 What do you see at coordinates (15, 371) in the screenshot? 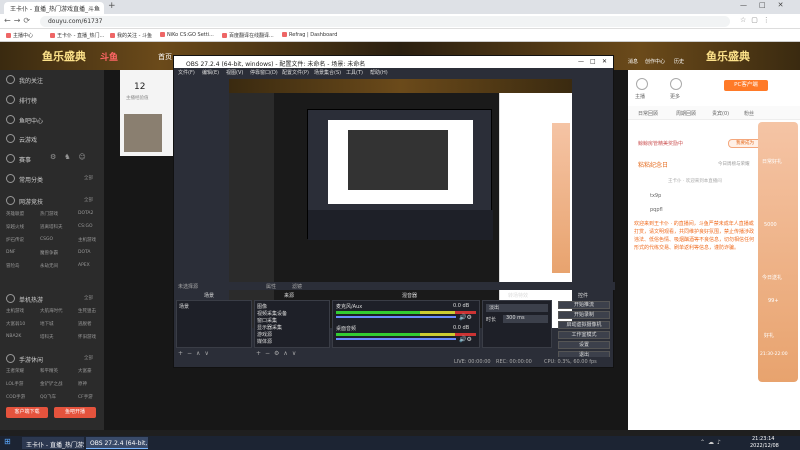
I see `category-link: 王者荣耀` at bounding box center [15, 371].